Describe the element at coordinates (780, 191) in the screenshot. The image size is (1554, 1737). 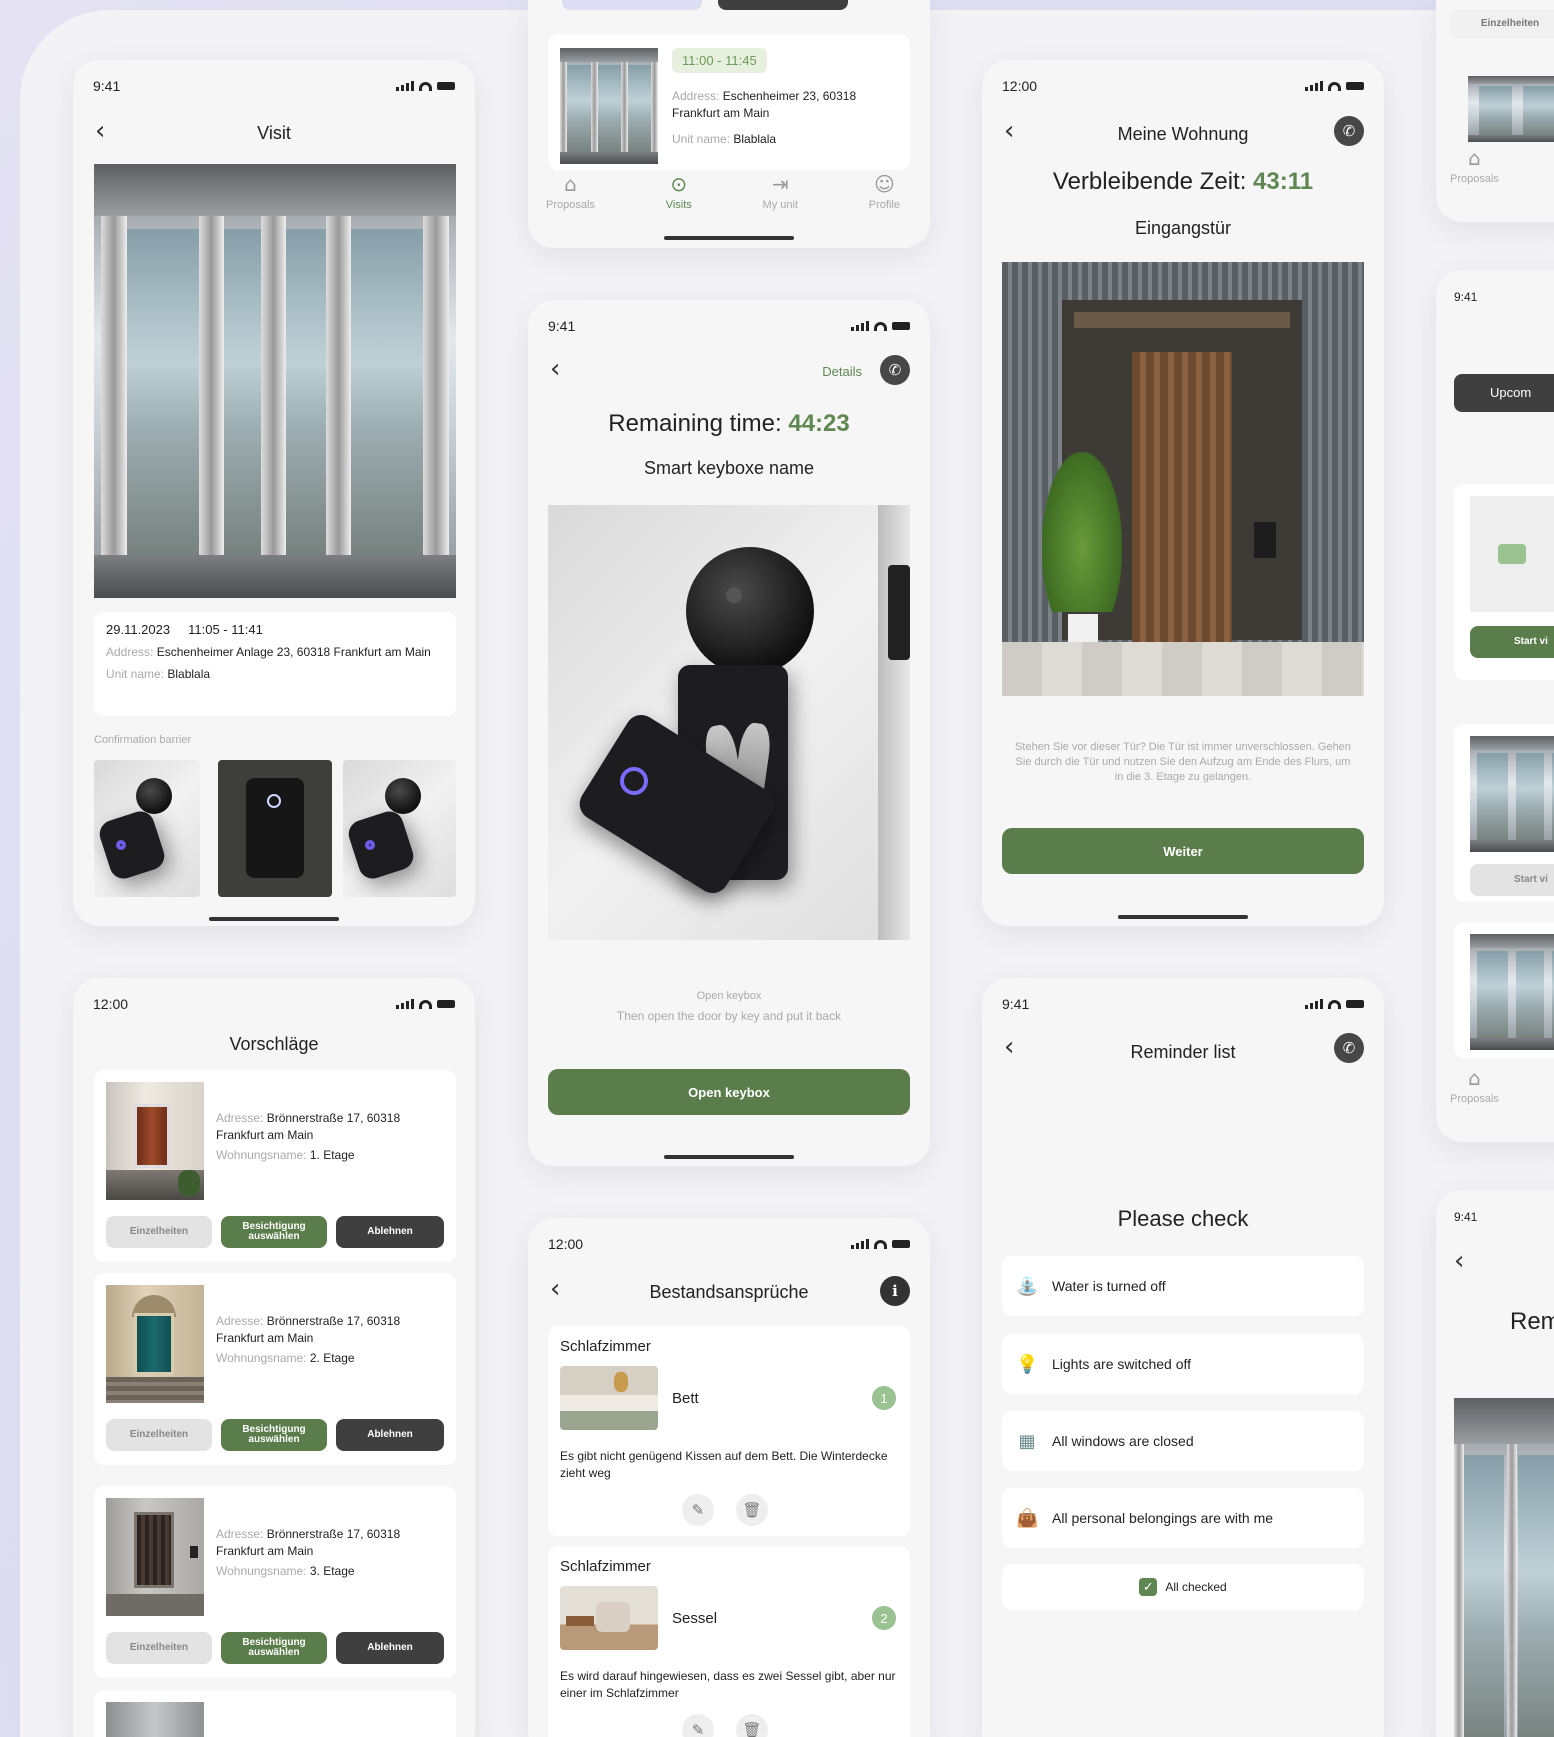
I see `tab-my-unit: ⇥ My unit` at that location.